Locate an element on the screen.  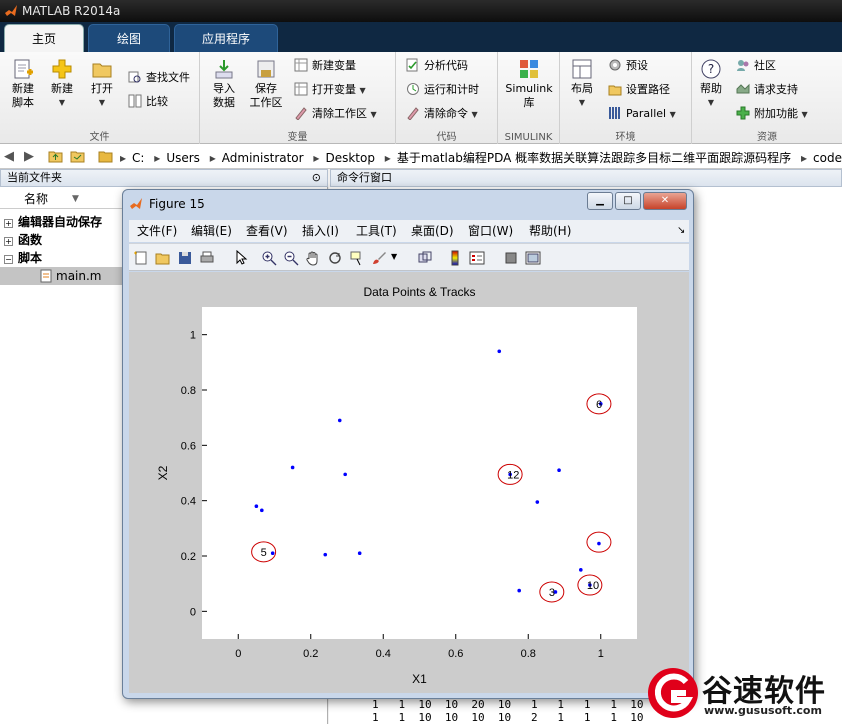
hide-plot-tools-icon is located at coordinates (511, 258).